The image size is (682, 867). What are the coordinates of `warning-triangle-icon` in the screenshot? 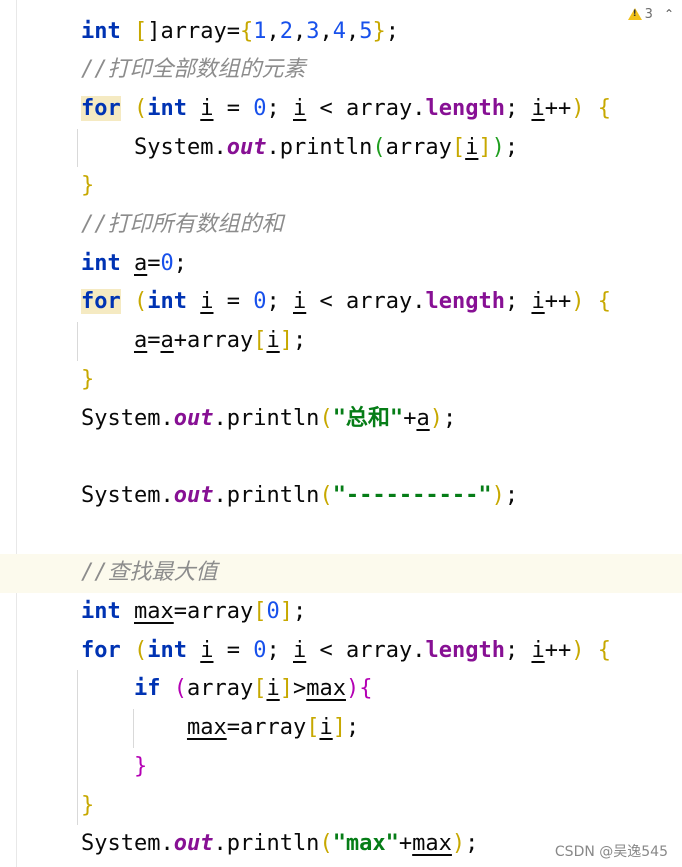 It's located at (634, 14).